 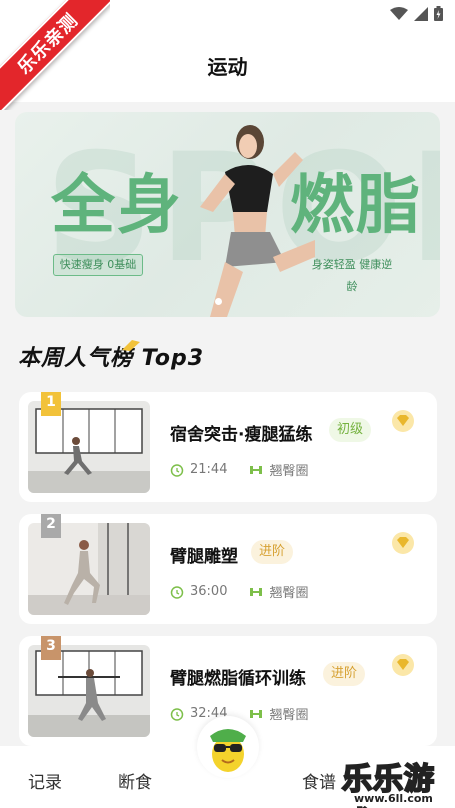 What do you see at coordinates (399, 13) in the screenshot?
I see `wifi-icon` at bounding box center [399, 13].